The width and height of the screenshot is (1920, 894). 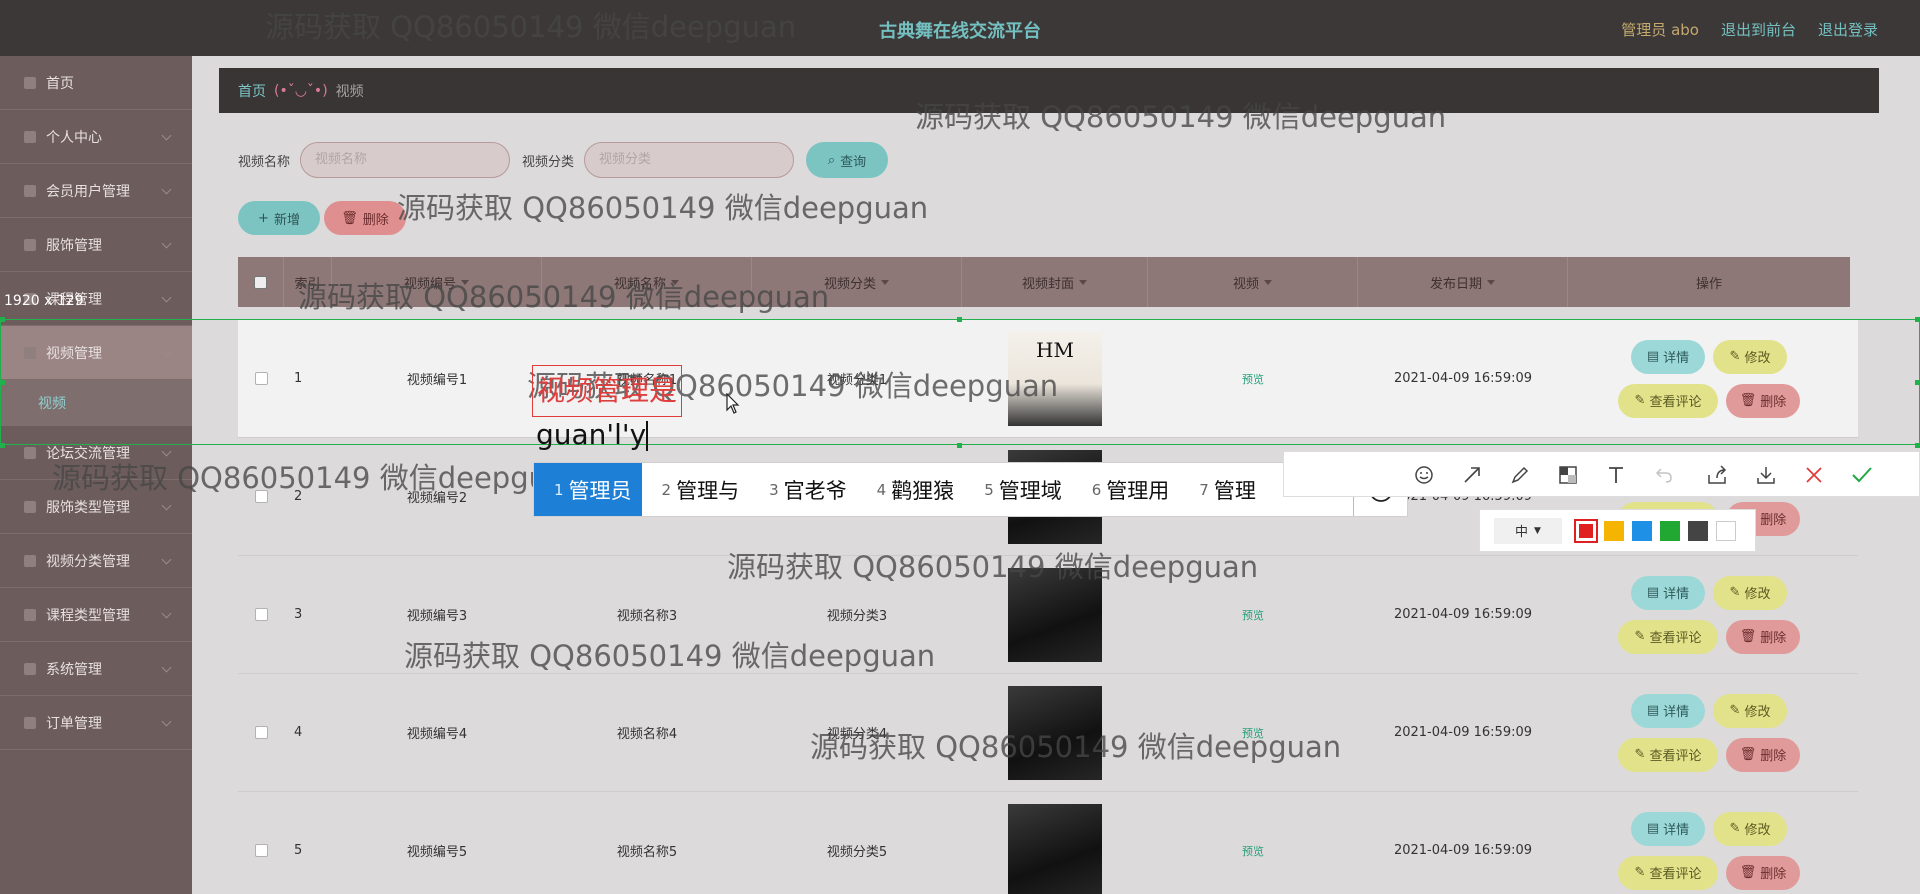 What do you see at coordinates (1055, 848) in the screenshot?
I see `video-cover-image` at bounding box center [1055, 848].